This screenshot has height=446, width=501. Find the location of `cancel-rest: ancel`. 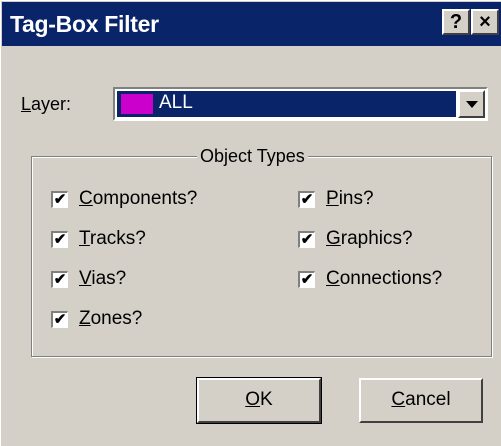

cancel-rest: ancel is located at coordinates (428, 399).